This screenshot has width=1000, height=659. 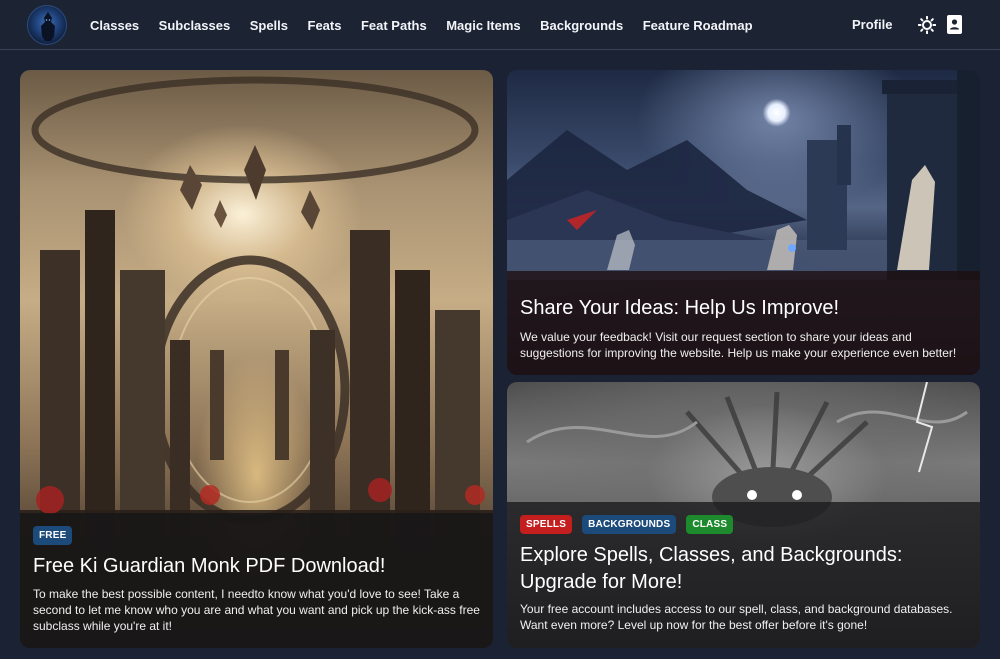 I want to click on nav-feats: Feats, so click(x=325, y=25).